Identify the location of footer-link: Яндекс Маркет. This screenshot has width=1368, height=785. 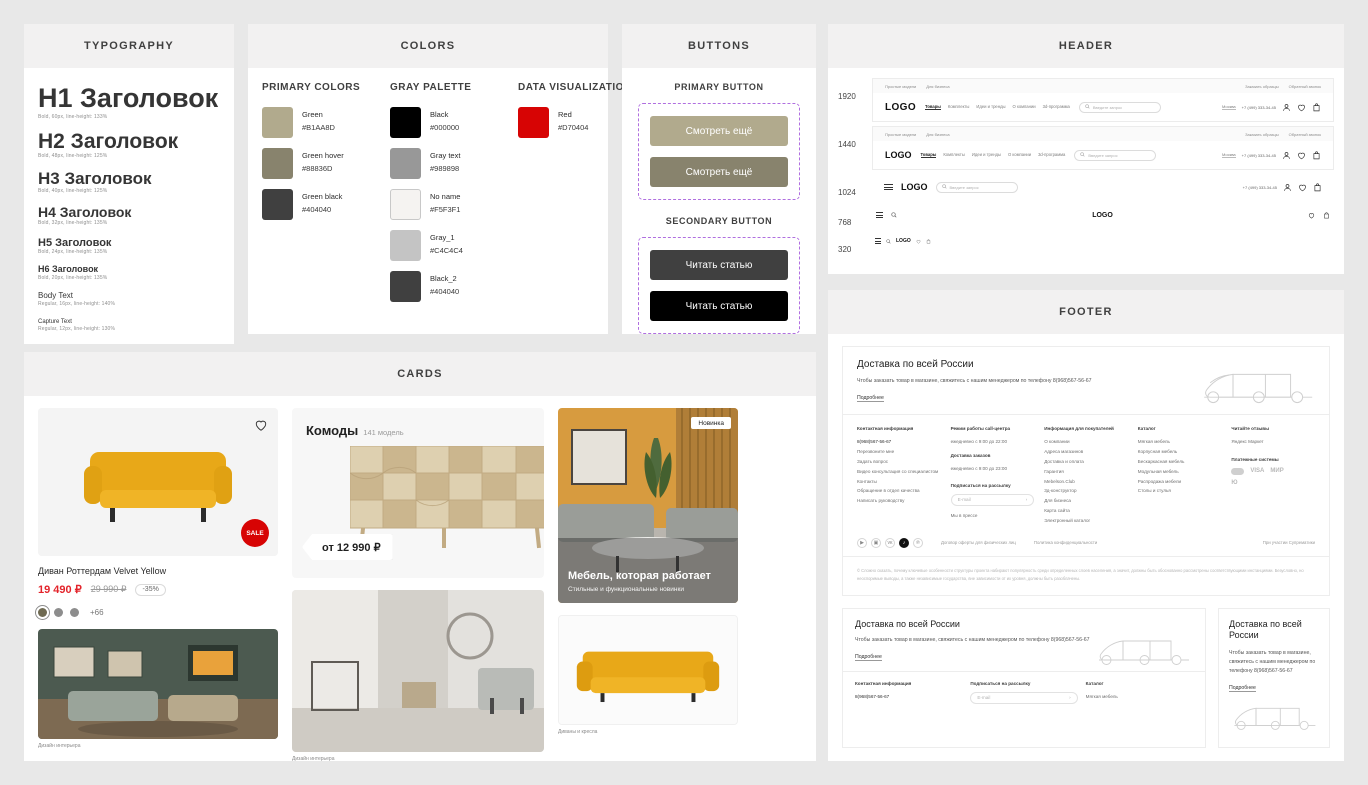
(1273, 442).